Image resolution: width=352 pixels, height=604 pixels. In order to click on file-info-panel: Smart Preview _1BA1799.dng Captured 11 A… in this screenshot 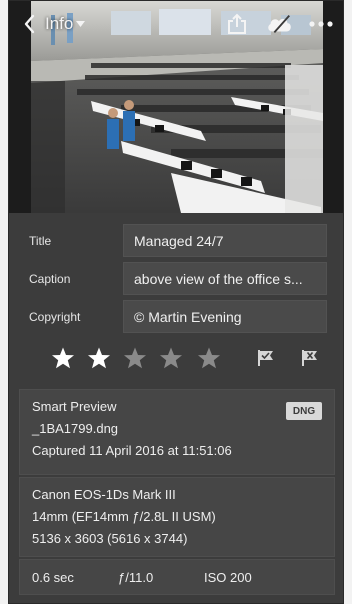, I will do `click(177, 432)`.